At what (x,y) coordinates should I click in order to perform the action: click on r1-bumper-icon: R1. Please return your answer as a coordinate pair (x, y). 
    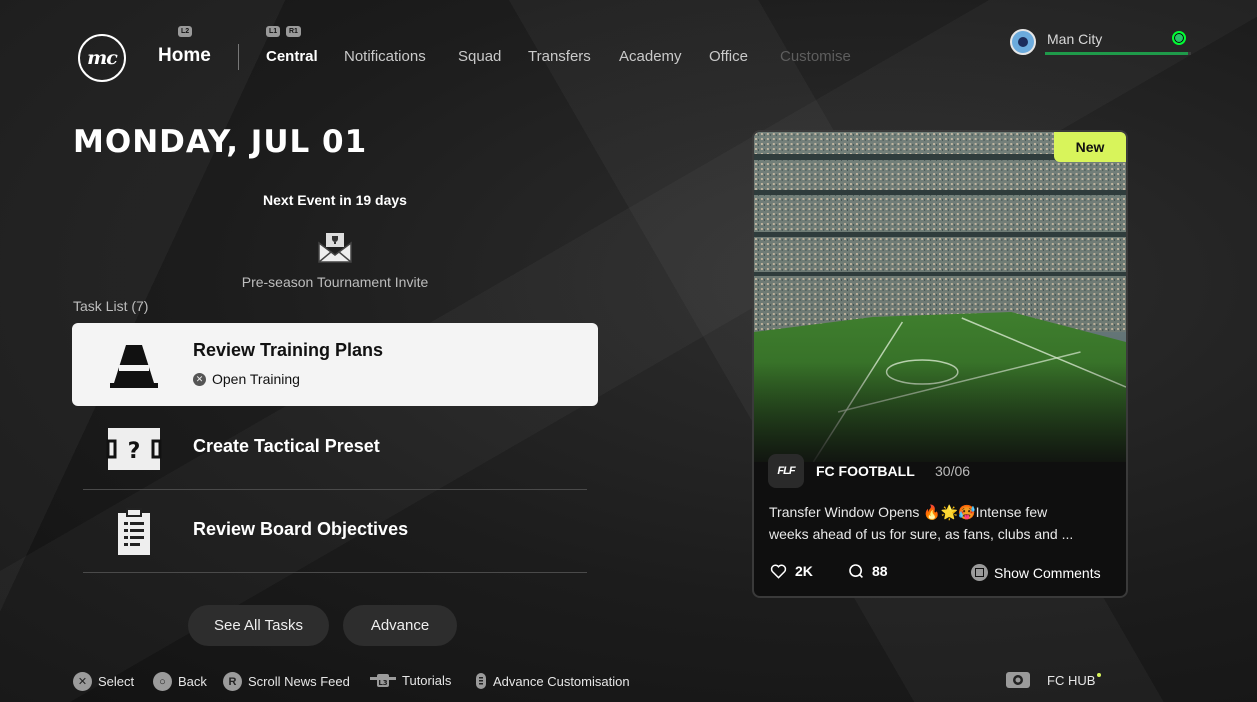
    Looking at the image, I should click on (293, 31).